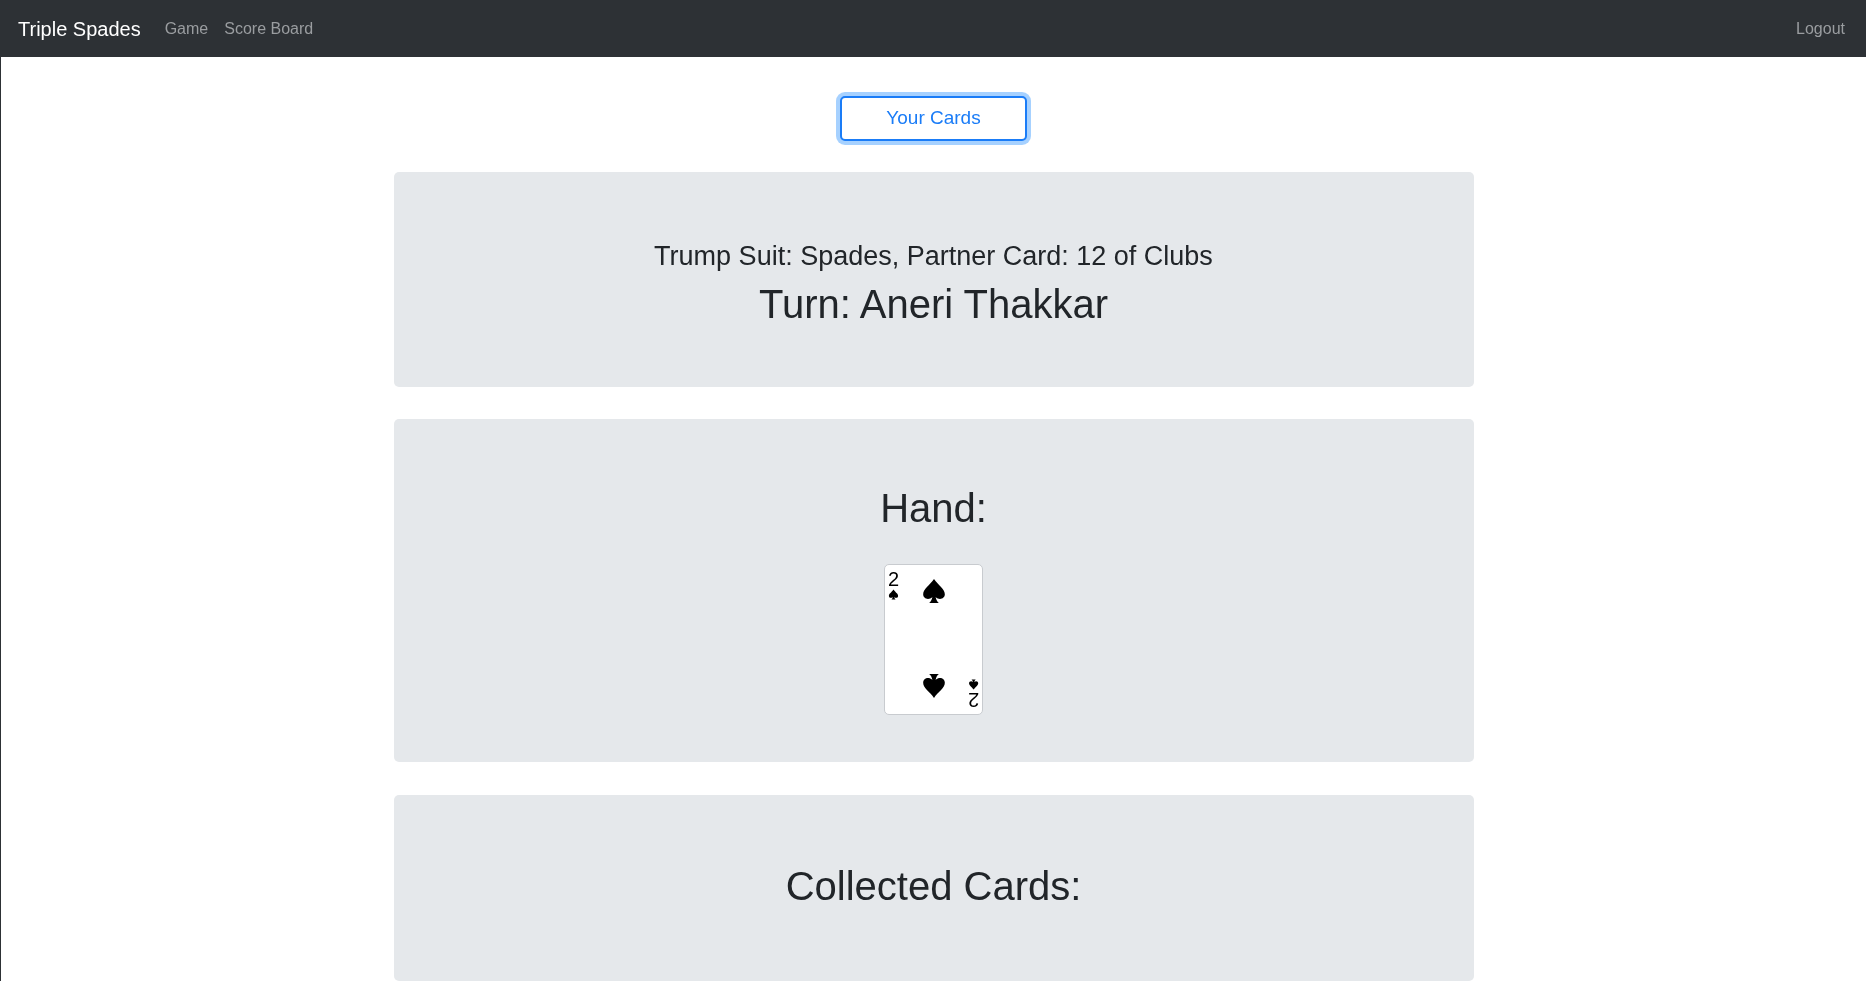  What do you see at coordinates (933, 640) in the screenshot?
I see `playing-card: 2 2` at bounding box center [933, 640].